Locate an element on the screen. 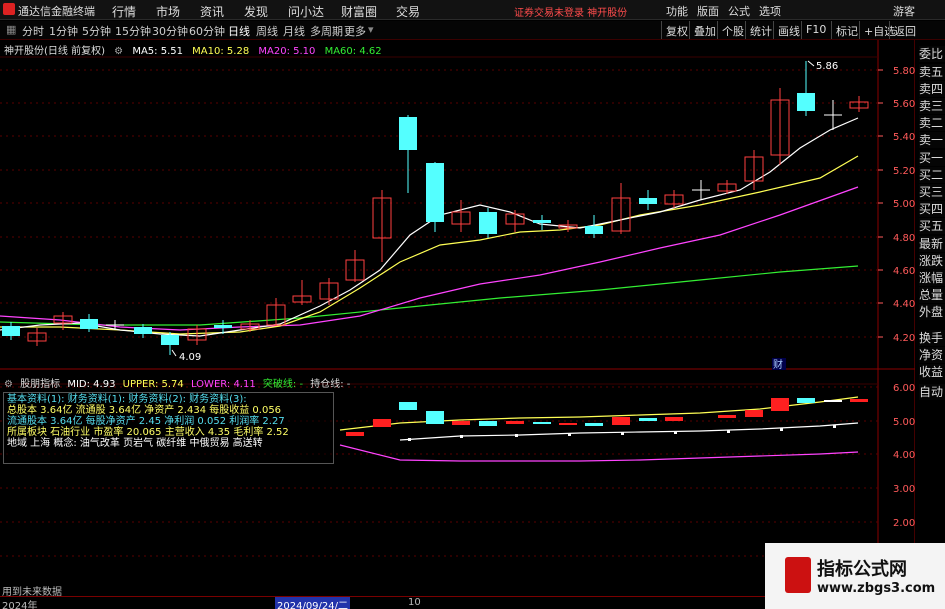  grid-icon: ▦ is located at coordinates (11, 29).